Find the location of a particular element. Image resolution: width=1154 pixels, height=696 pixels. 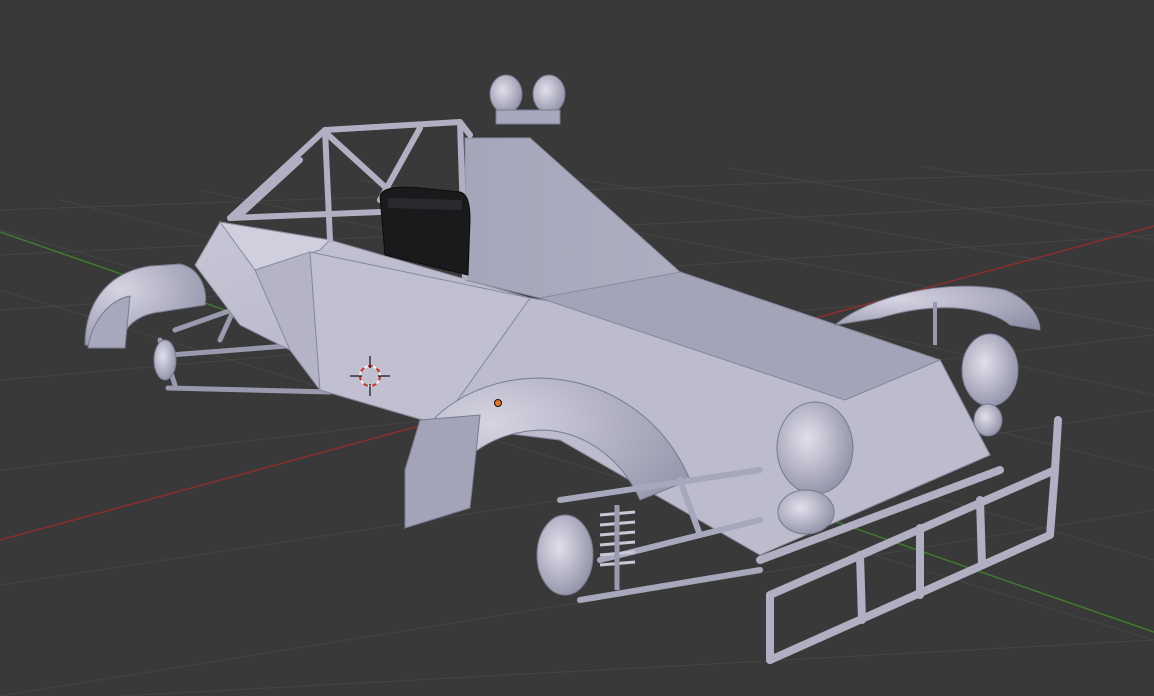

object-origin-icon is located at coordinates (498, 403).